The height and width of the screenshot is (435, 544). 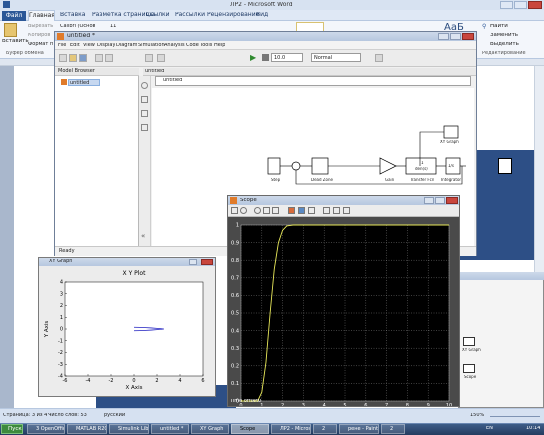 I want to click on font-name-select: Calibri (Основ, so click(x=77, y=26).